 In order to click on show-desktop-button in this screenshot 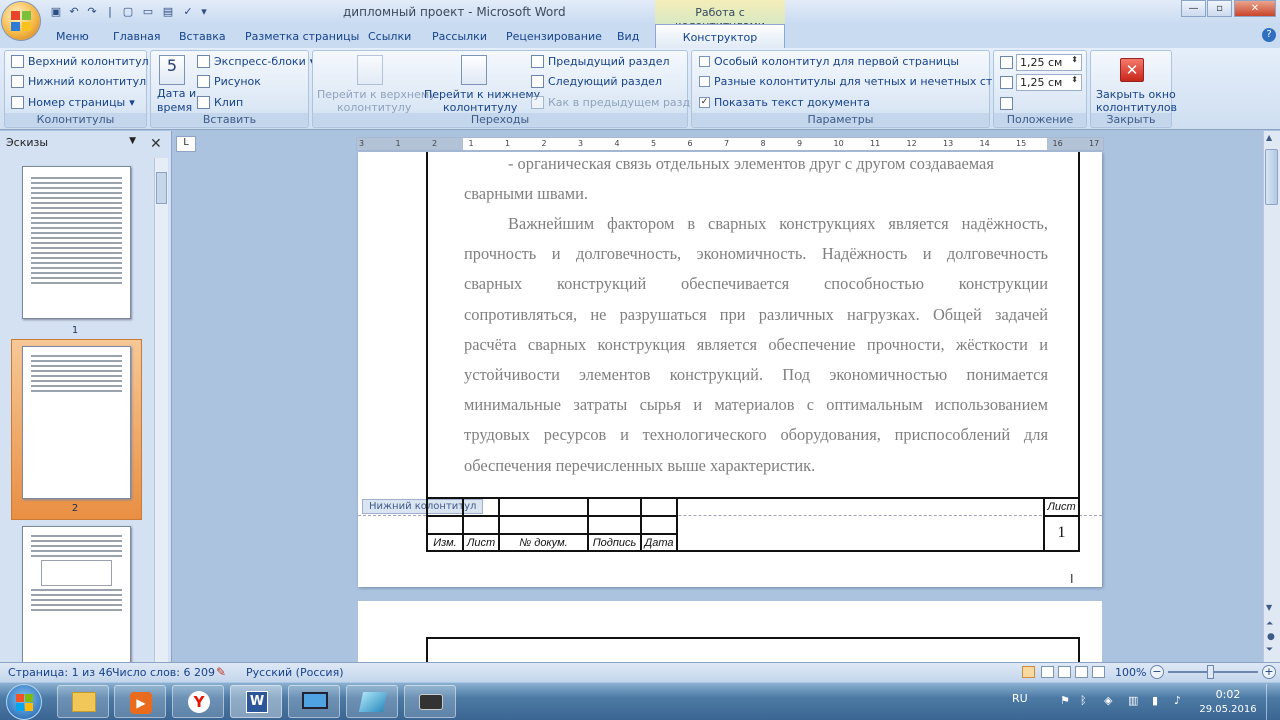, I will do `click(1273, 702)`.